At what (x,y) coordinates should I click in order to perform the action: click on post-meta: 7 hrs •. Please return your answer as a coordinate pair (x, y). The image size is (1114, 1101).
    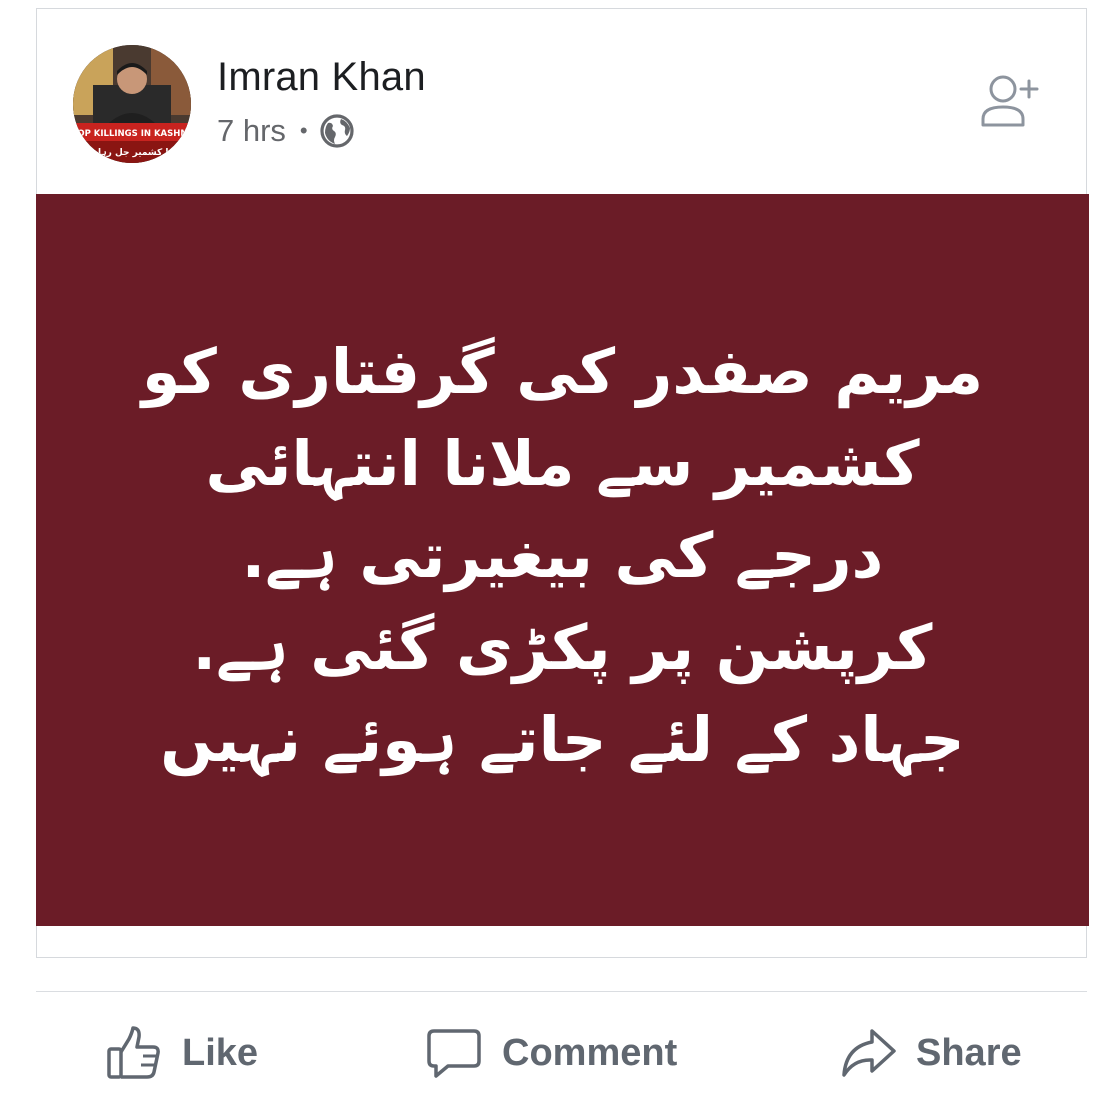
    Looking at the image, I should click on (285, 131).